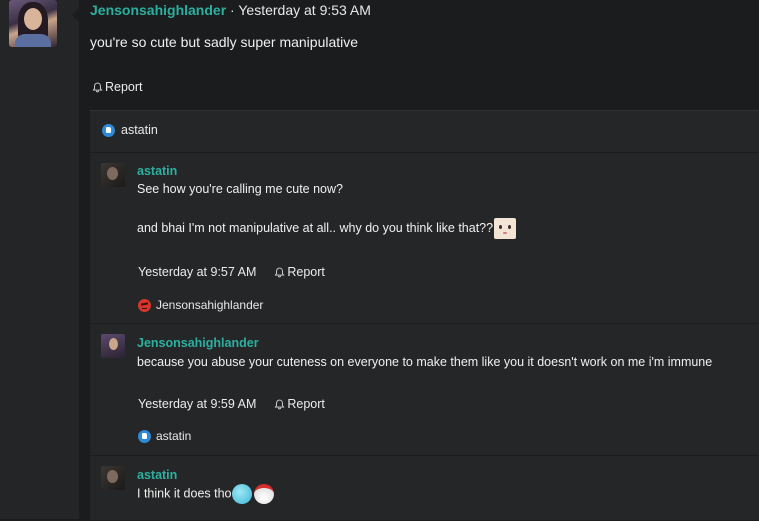  Describe the element at coordinates (198, 343) in the screenshot. I see `reply-author-link: Jensonsahighlander` at that location.